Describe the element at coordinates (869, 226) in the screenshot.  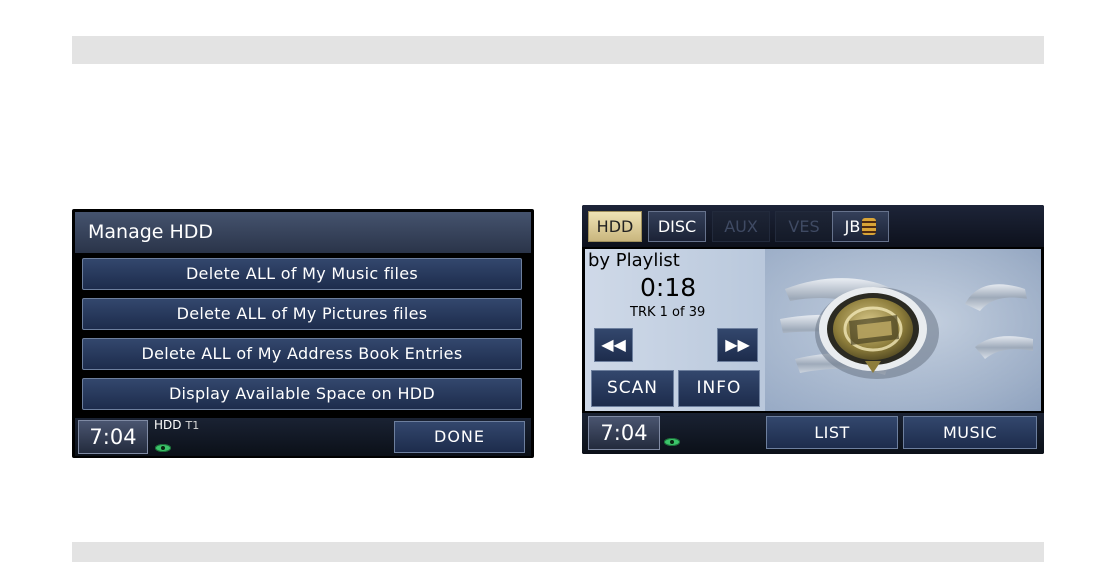
I see `jukebox-icon` at that location.